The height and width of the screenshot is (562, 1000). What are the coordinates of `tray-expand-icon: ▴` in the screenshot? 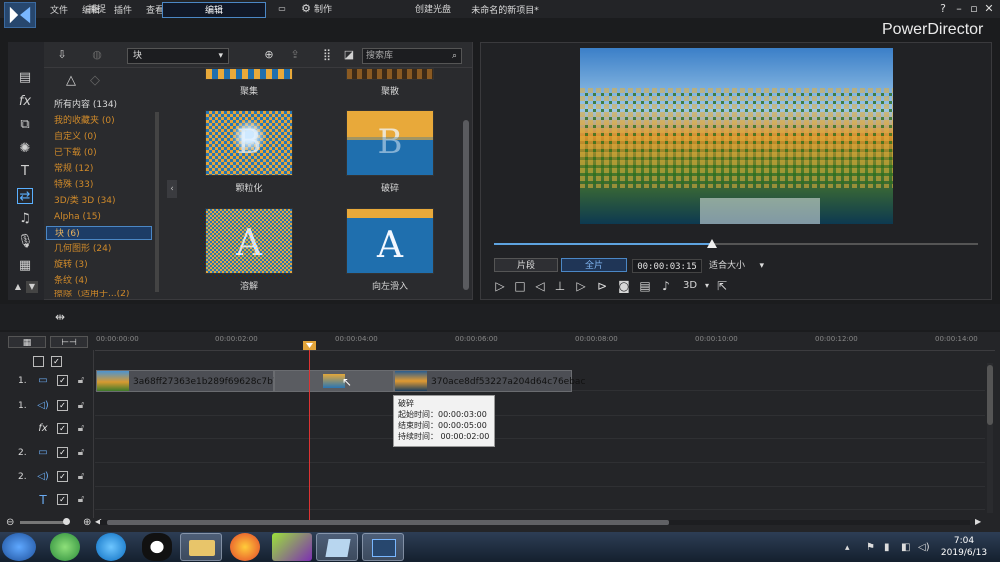 It's located at (847, 548).